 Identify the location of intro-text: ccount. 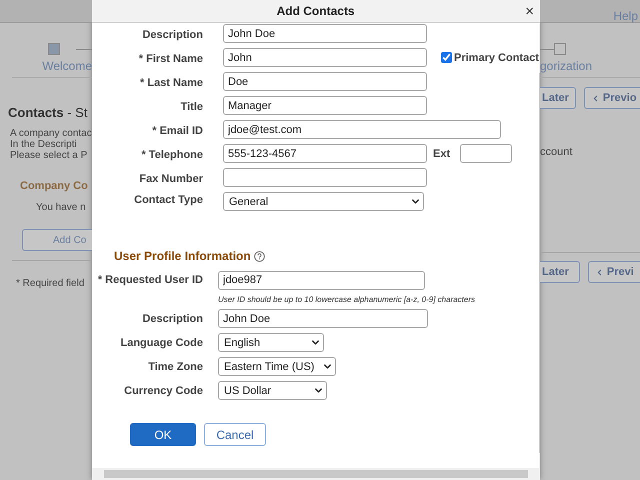
(557, 152).